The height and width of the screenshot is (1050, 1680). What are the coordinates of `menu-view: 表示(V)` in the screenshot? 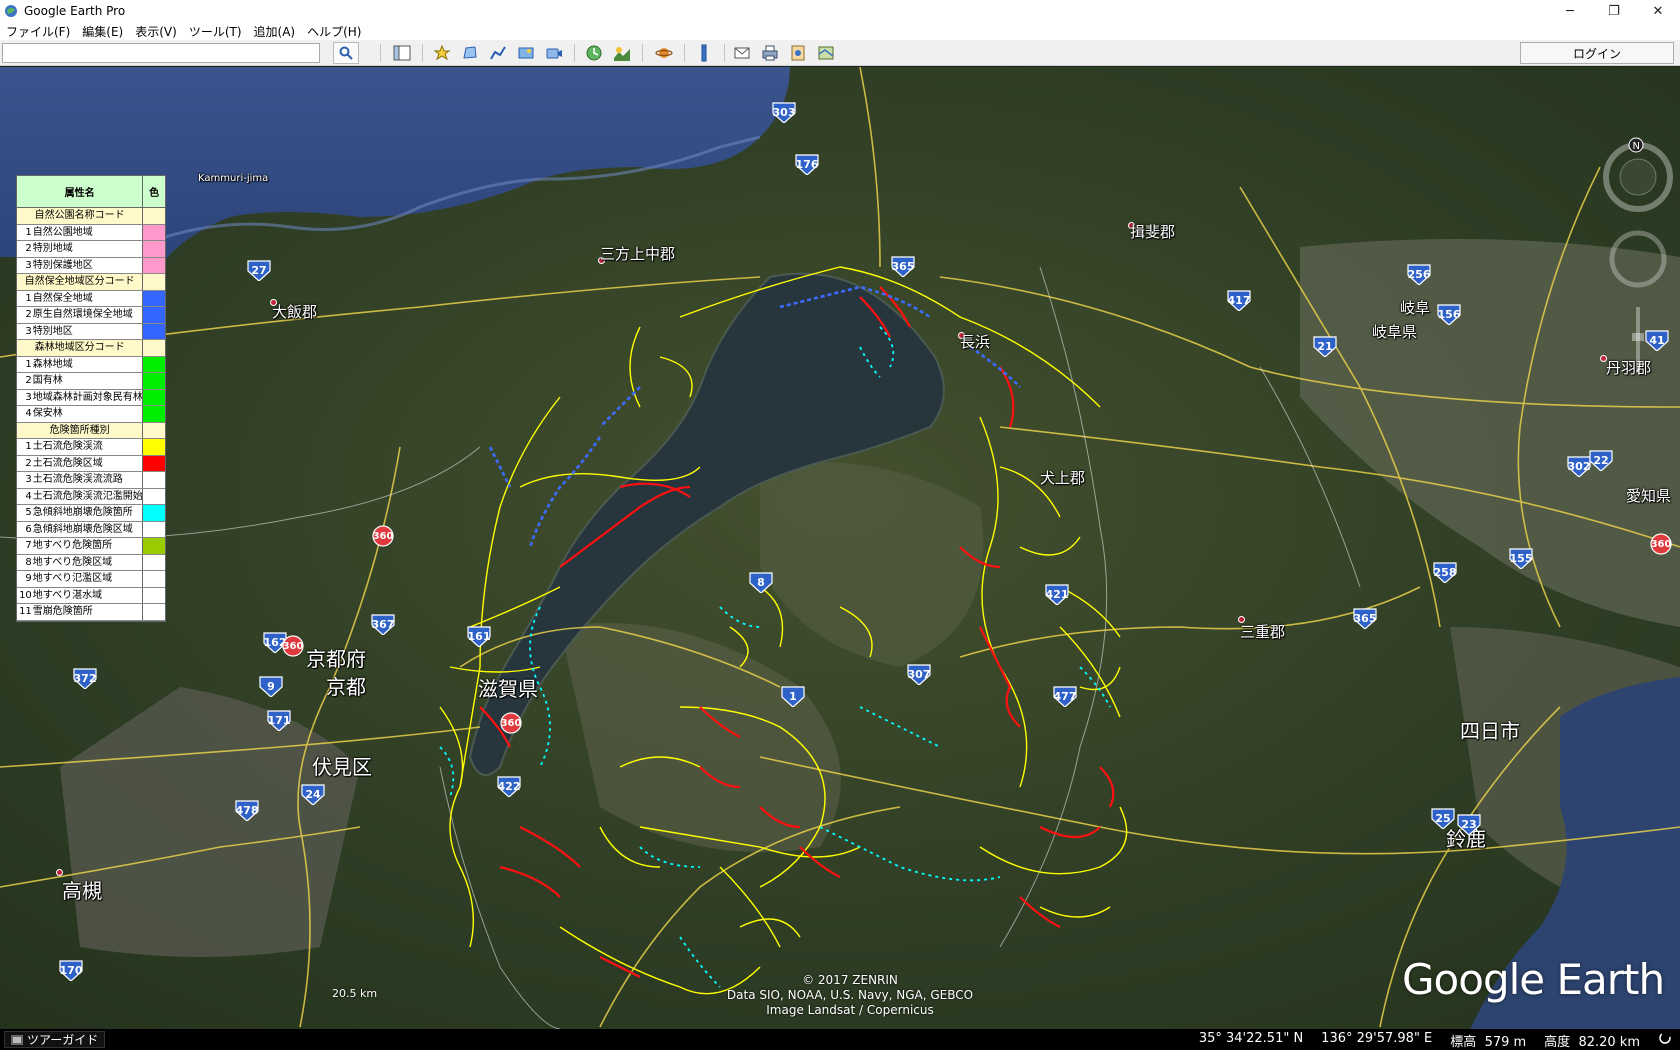 It's located at (156, 31).